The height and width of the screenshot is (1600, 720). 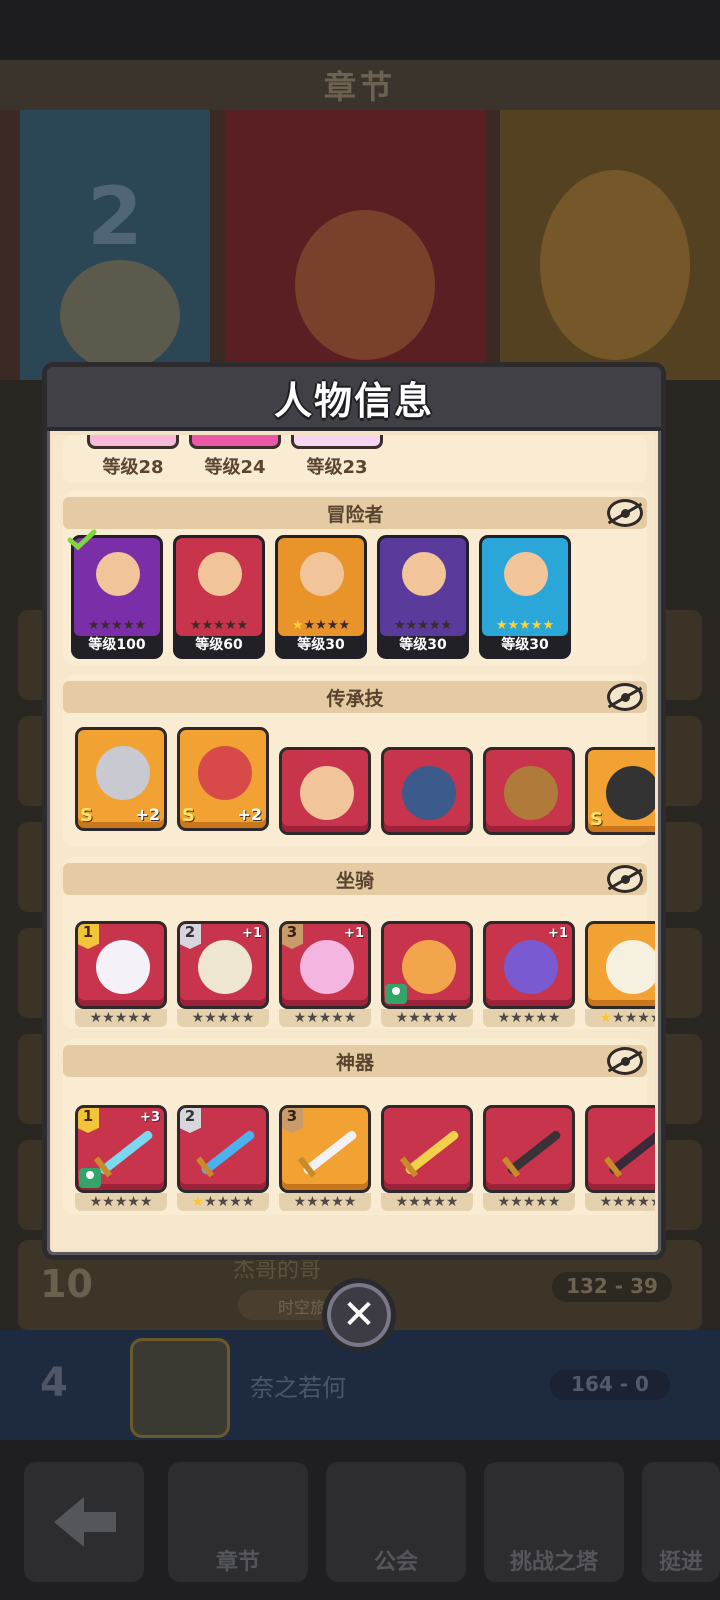 I want to click on banner-right, so click(x=610, y=245).